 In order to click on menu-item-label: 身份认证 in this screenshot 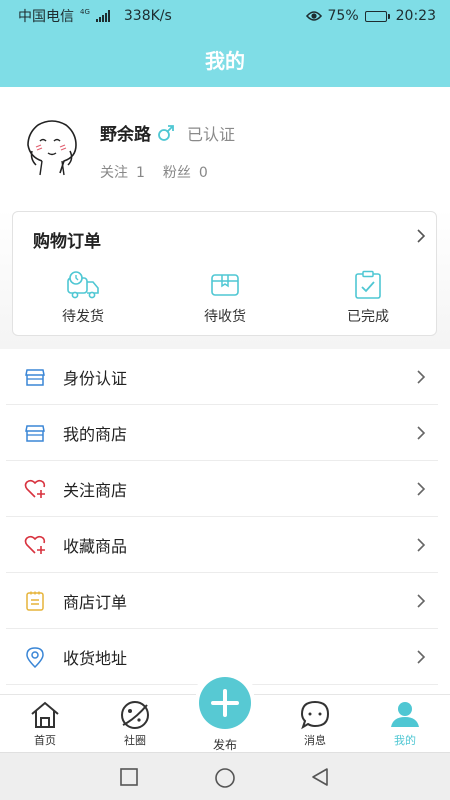, I will do `click(95, 378)`.